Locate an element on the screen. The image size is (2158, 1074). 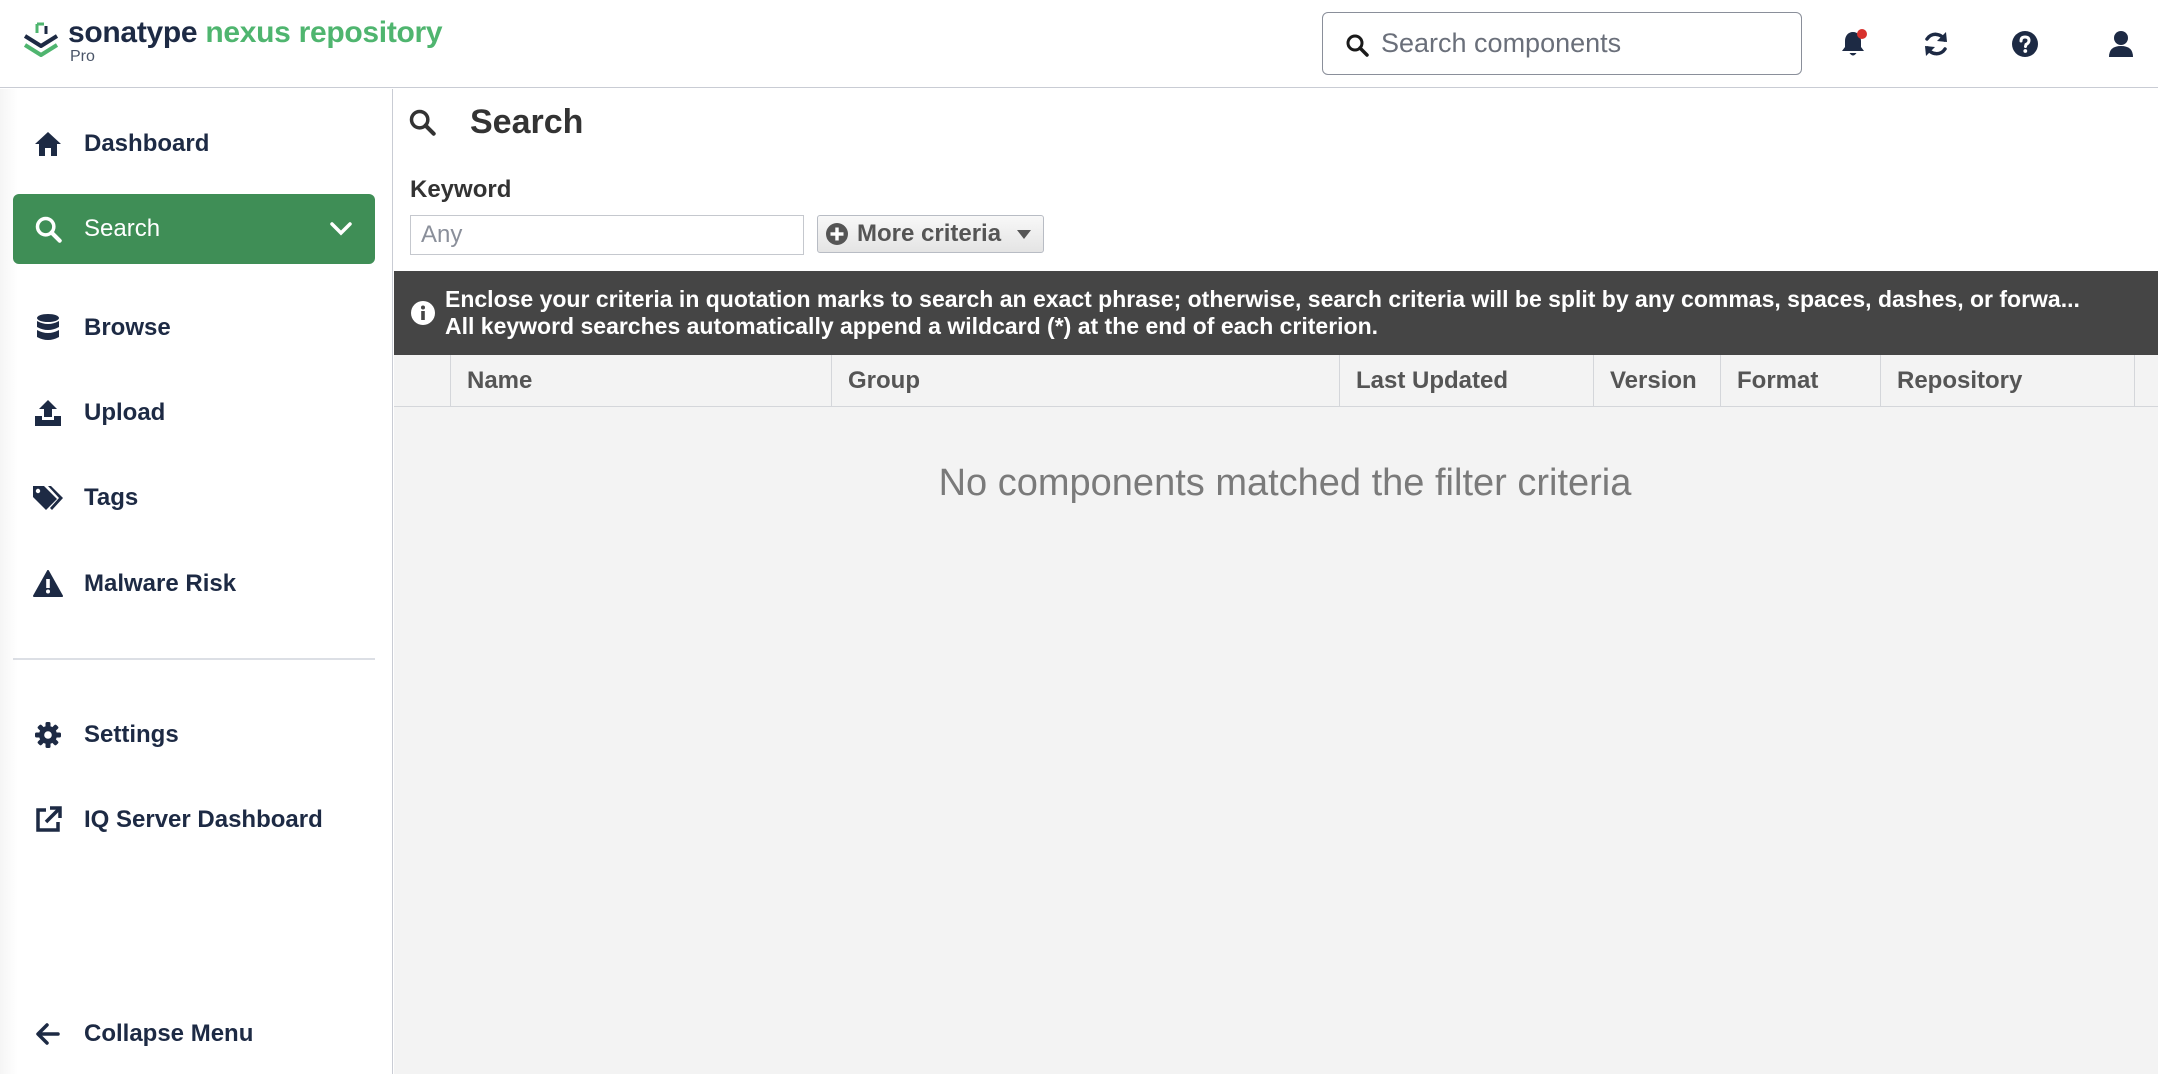
plus-circle-icon is located at coordinates (837, 234).